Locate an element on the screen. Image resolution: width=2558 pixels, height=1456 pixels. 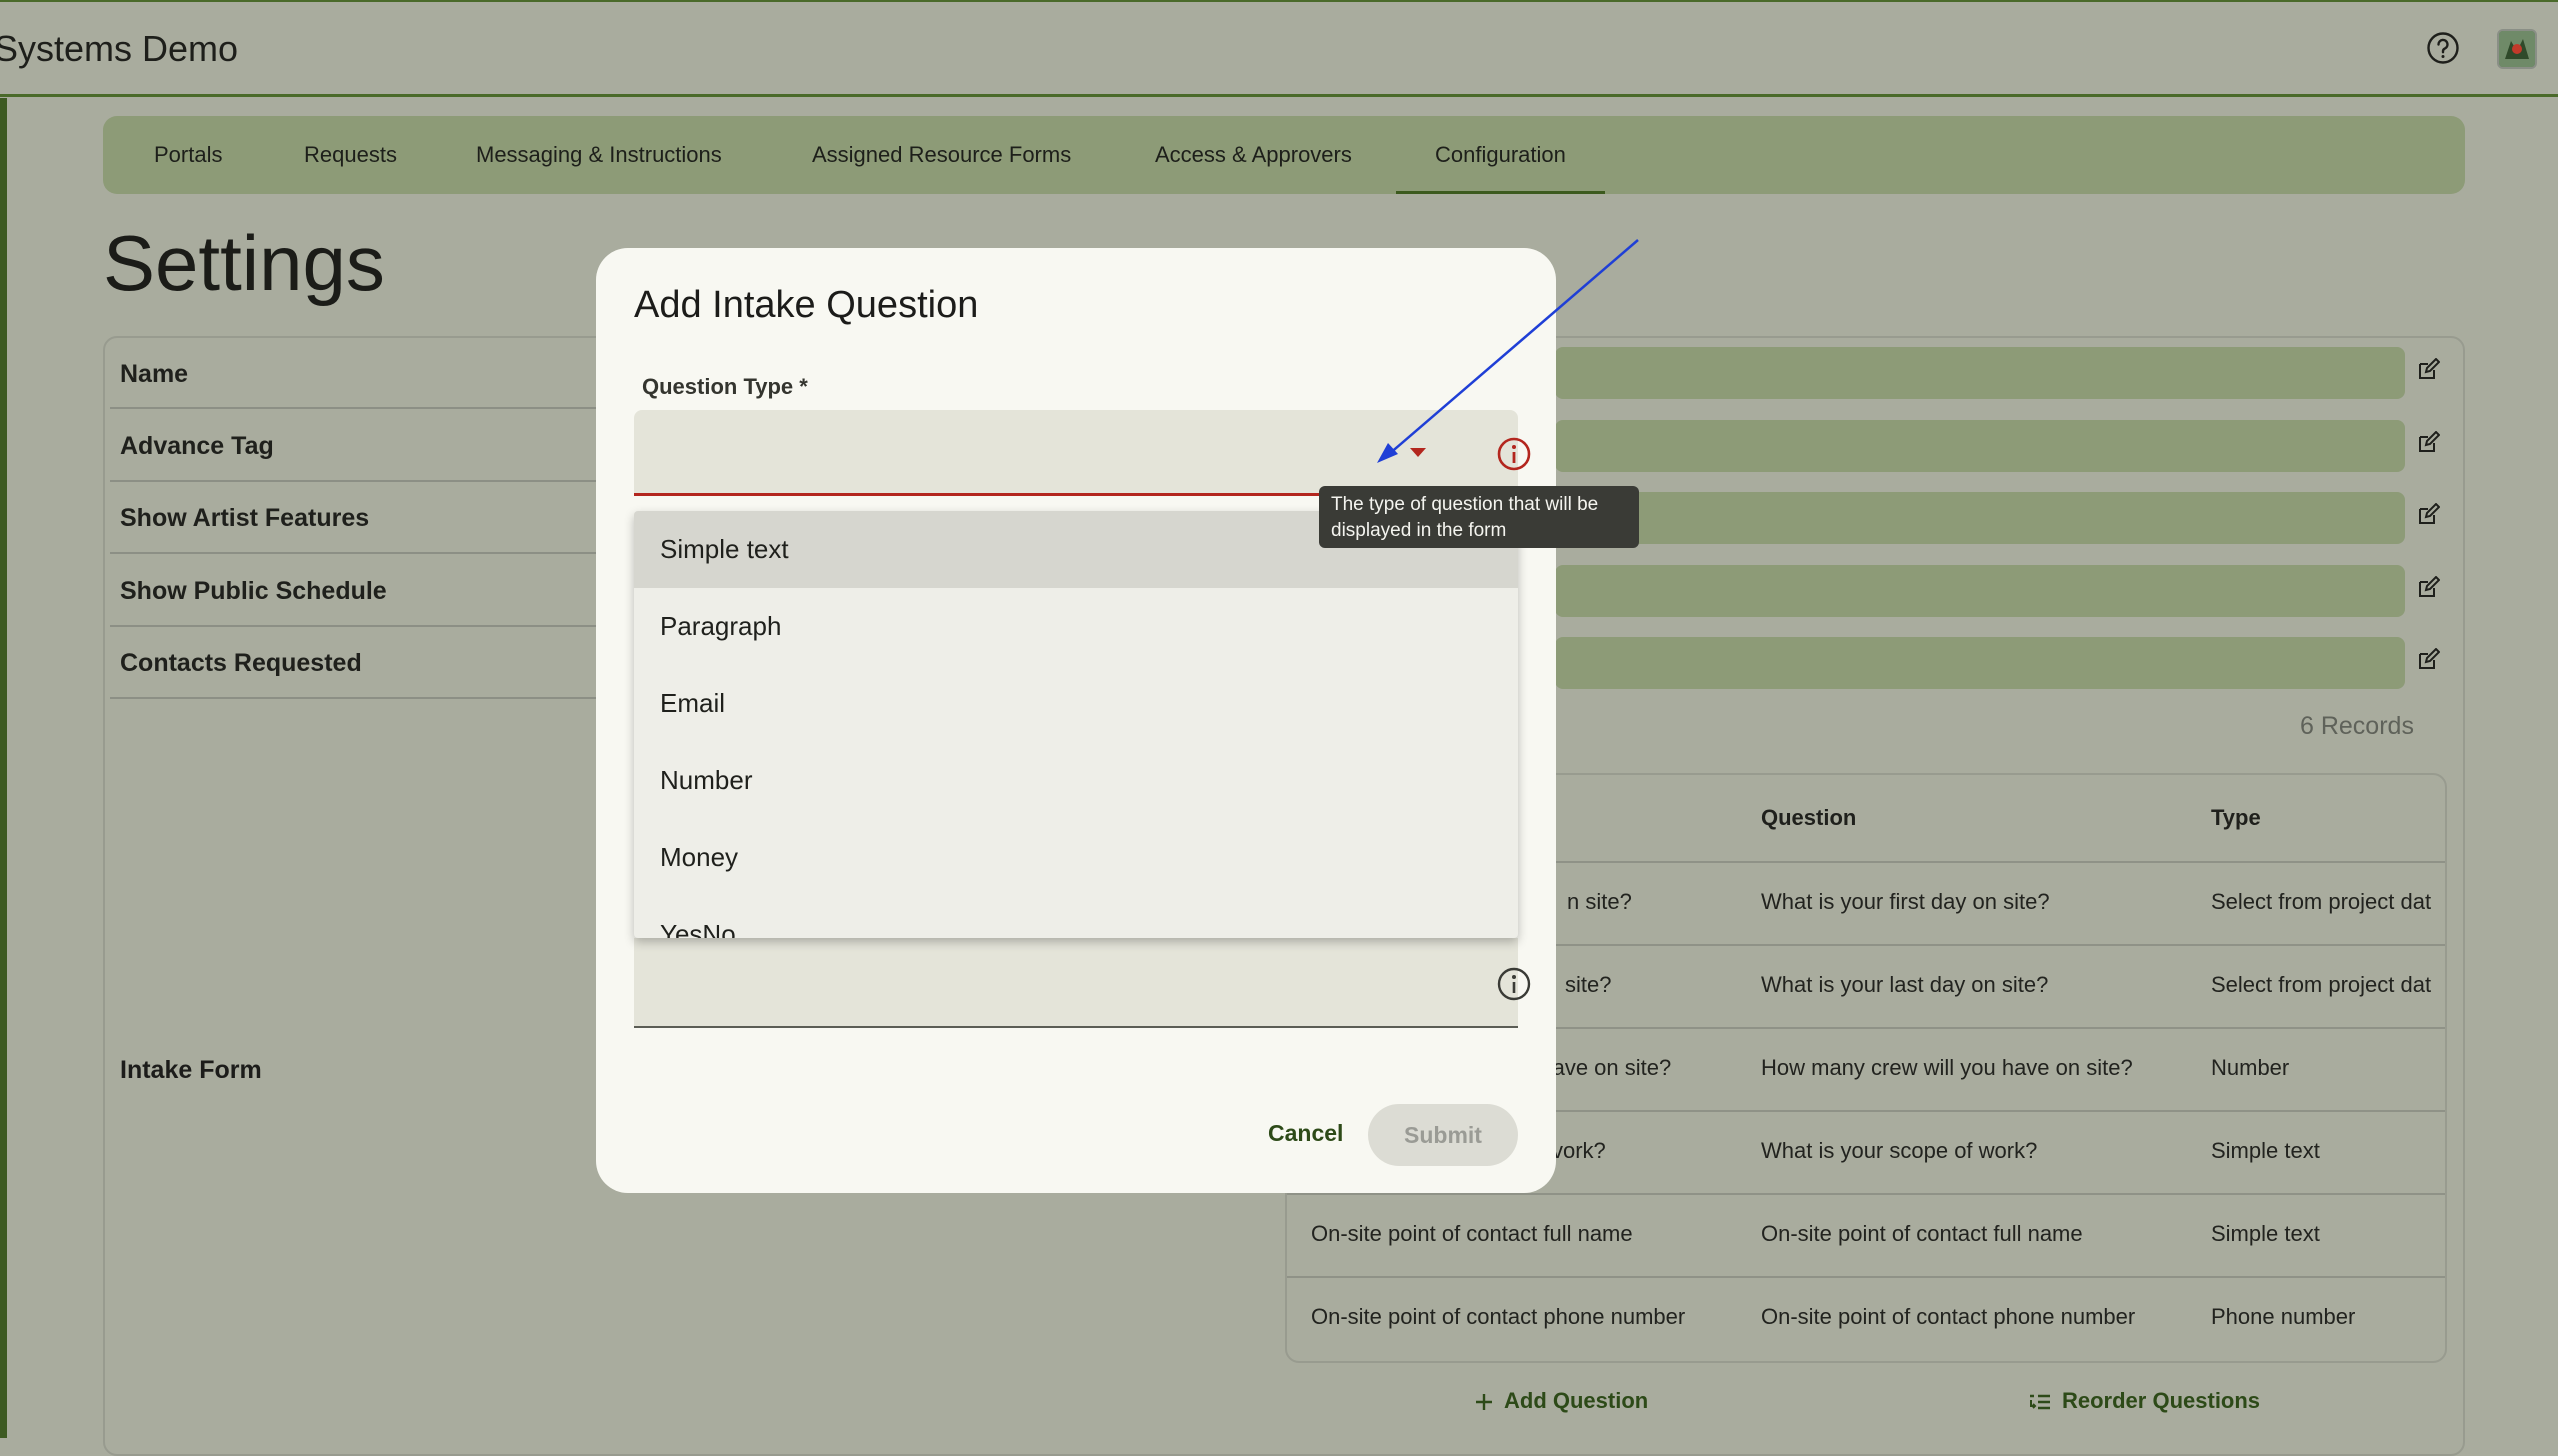
reorder-icon is located at coordinates (2040, 1402).